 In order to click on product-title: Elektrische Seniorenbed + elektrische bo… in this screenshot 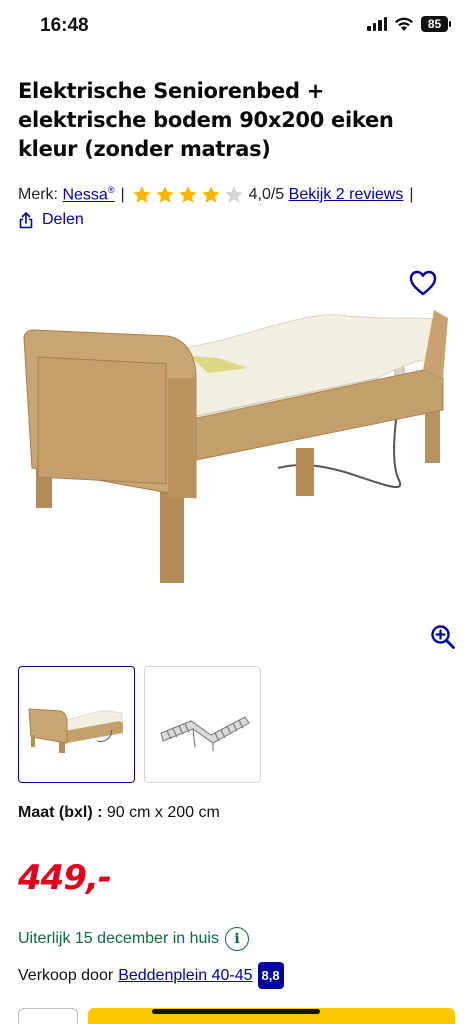, I will do `click(206, 120)`.